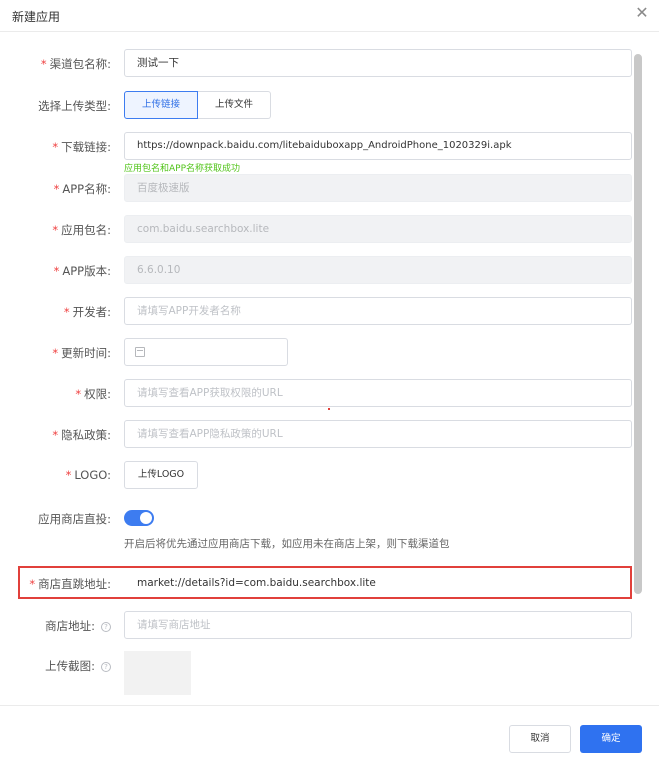 The height and width of the screenshot is (758, 659). I want to click on dialog-title: 新建应用, so click(36, 17).